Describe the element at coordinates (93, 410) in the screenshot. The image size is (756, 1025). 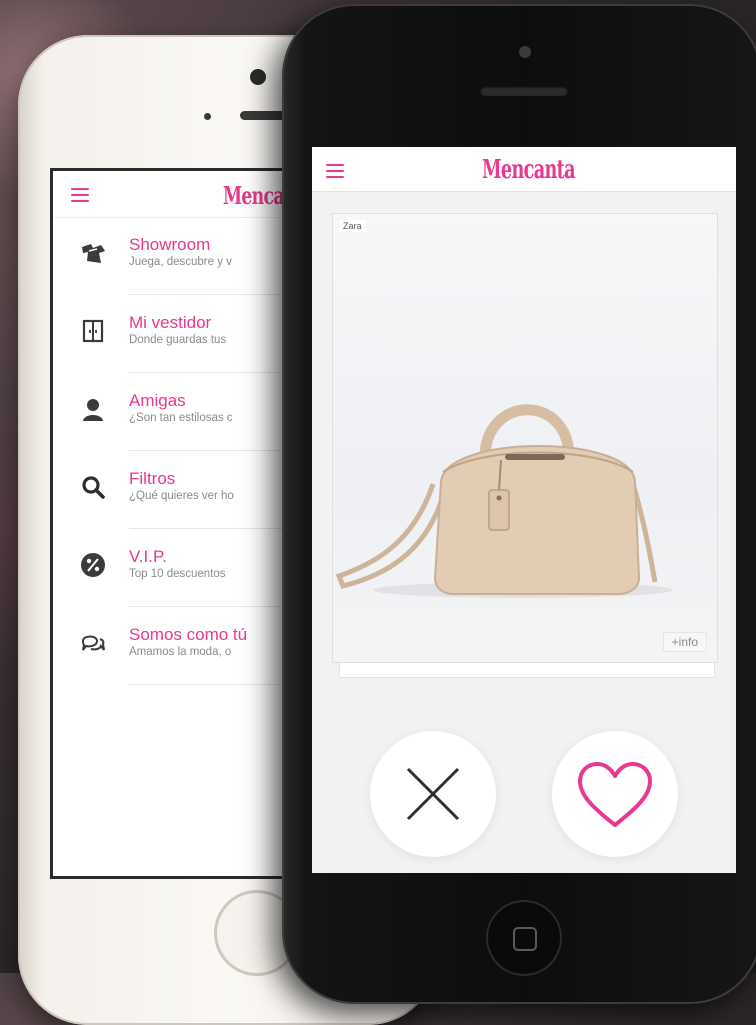
I see `person-icon` at that location.